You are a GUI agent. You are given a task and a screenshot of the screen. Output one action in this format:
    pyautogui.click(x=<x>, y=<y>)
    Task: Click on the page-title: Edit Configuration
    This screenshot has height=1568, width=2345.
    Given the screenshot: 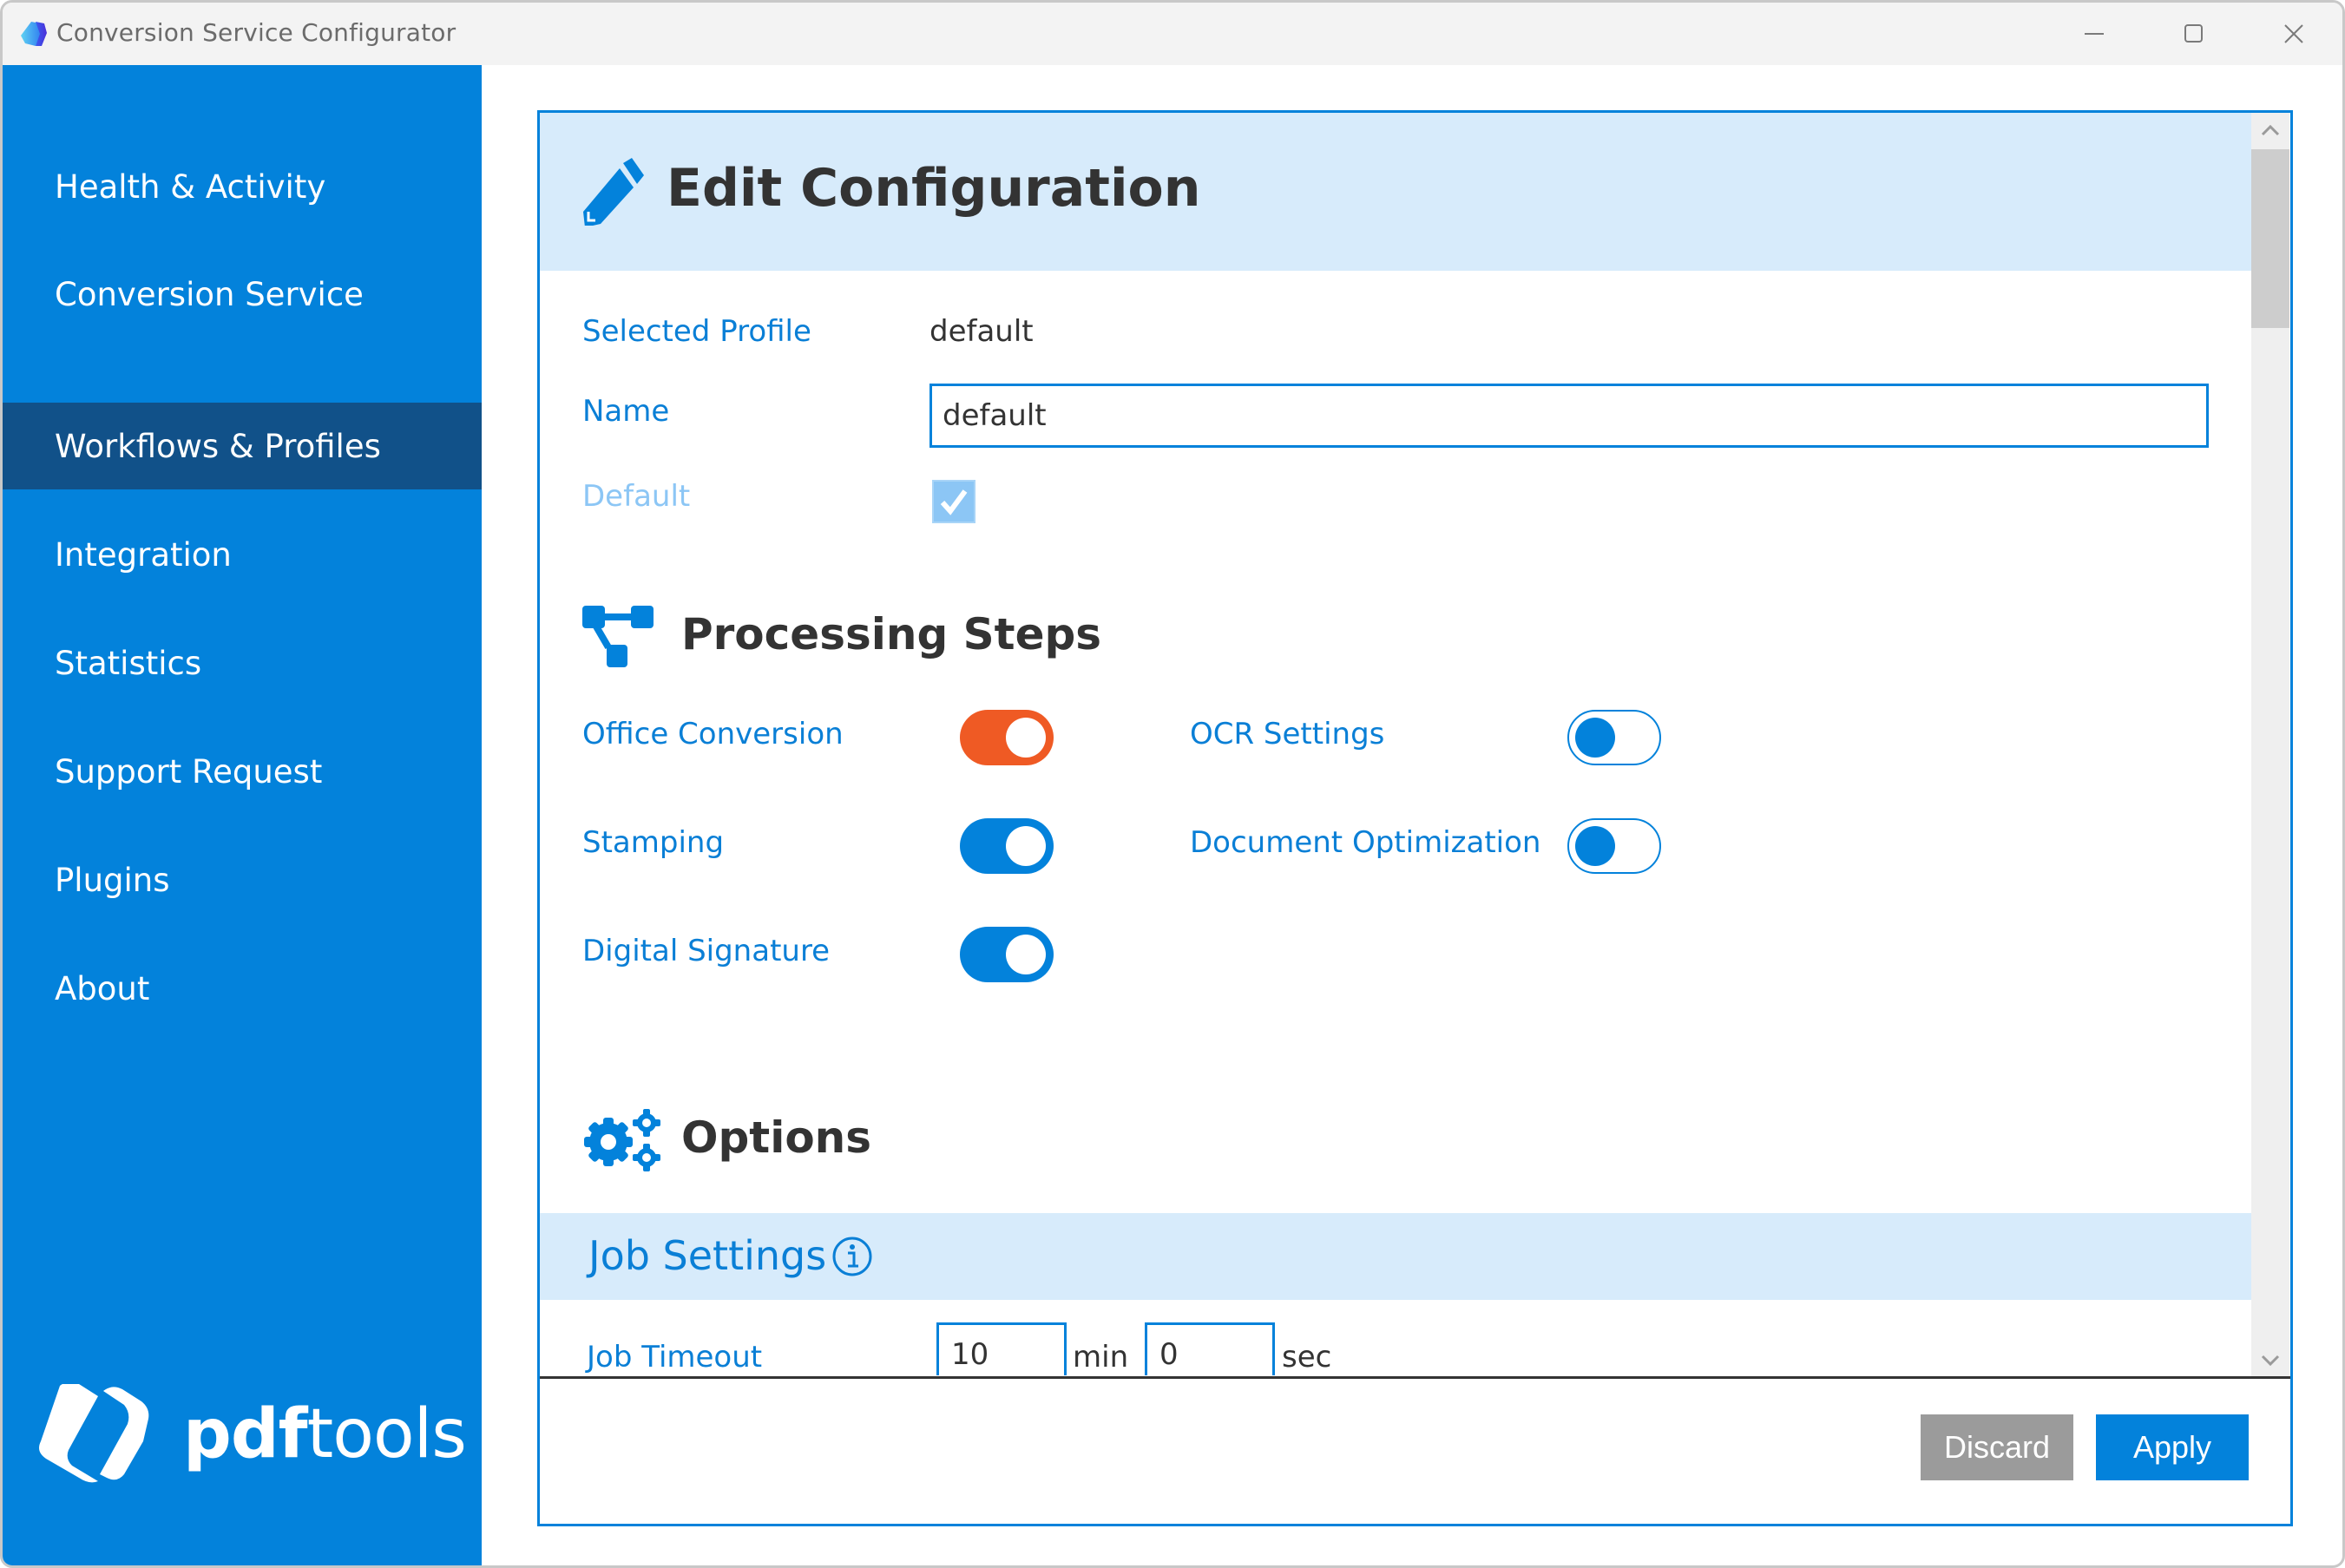 What is the action you would take?
    pyautogui.click(x=934, y=188)
    